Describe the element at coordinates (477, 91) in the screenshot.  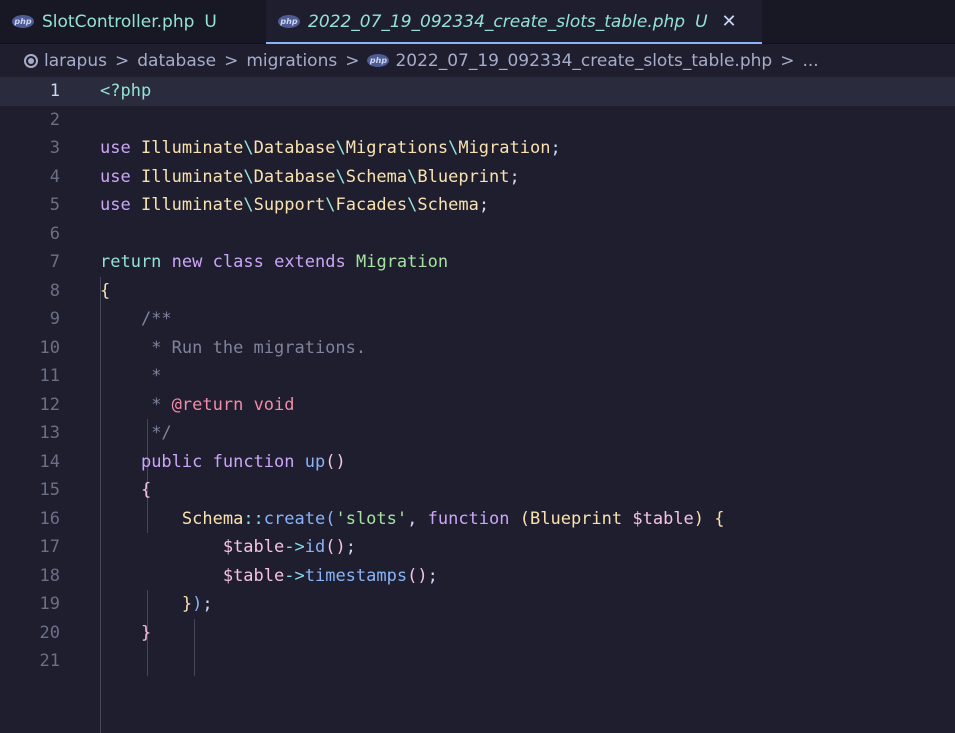
I see `code-line: 1 <?php` at that location.